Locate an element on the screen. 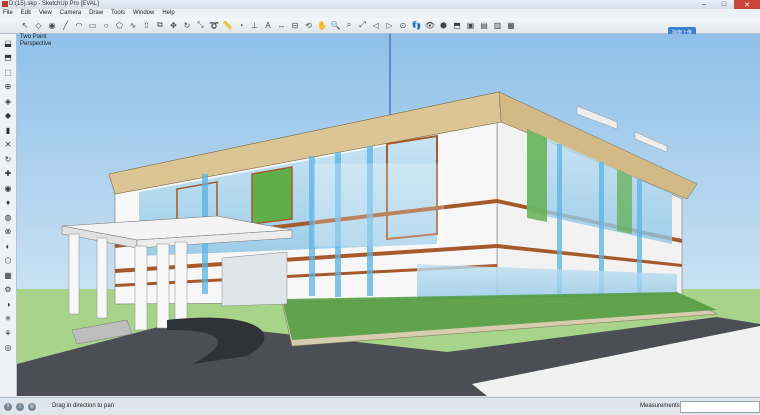  back-view-icon: ▥ is located at coordinates (498, 25).